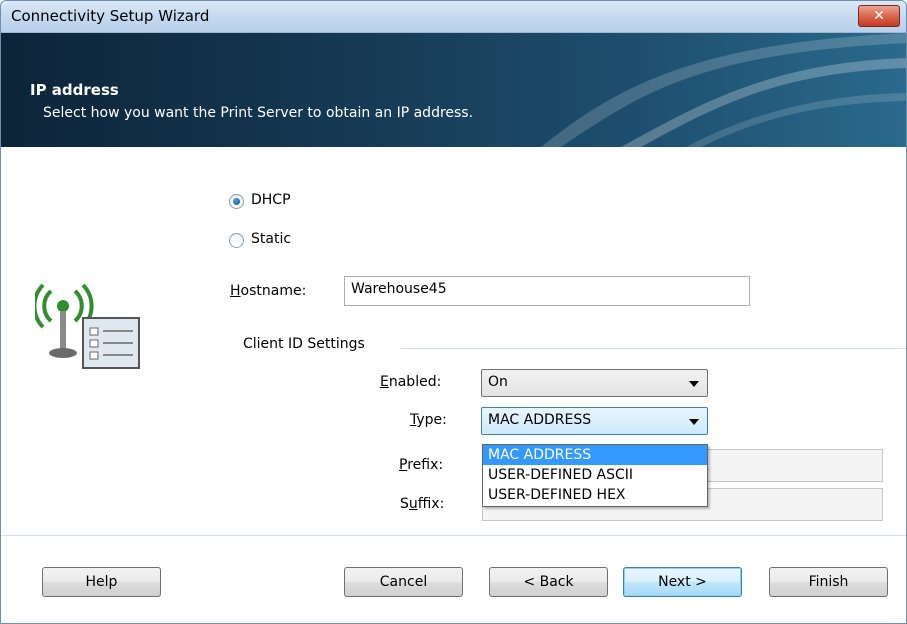 The height and width of the screenshot is (624, 907). What do you see at coordinates (428, 420) in the screenshot?
I see `type-label: Type:` at bounding box center [428, 420].